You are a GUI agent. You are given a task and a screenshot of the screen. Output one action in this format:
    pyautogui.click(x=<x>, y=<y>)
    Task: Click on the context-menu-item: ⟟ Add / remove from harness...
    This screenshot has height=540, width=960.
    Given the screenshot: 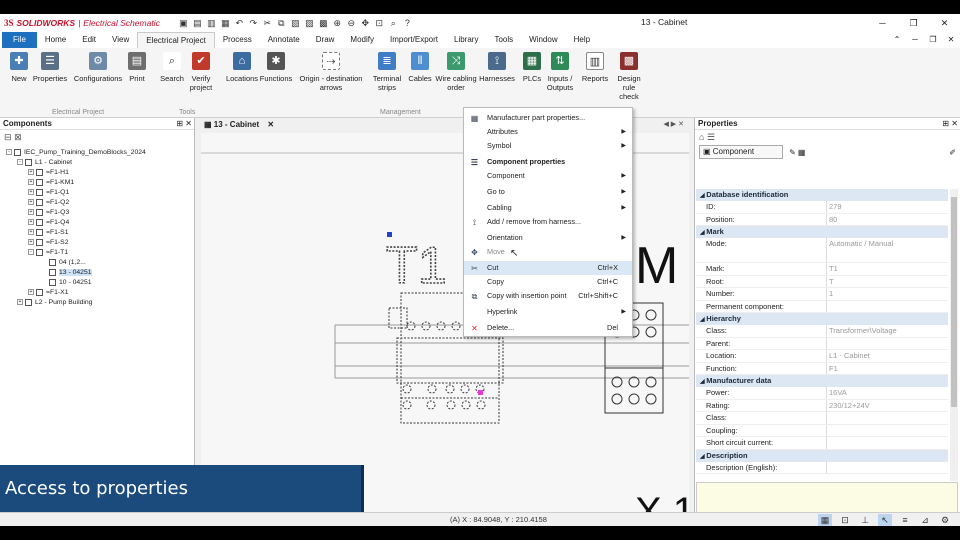 What is the action you would take?
    pyautogui.click(x=548, y=222)
    